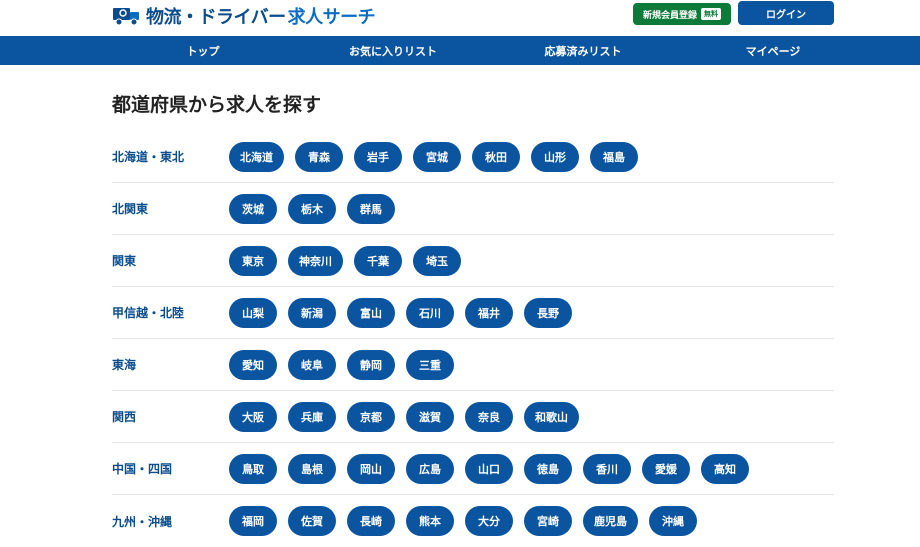 The width and height of the screenshot is (920, 547). I want to click on prefecture-button: 徳島, so click(548, 468).